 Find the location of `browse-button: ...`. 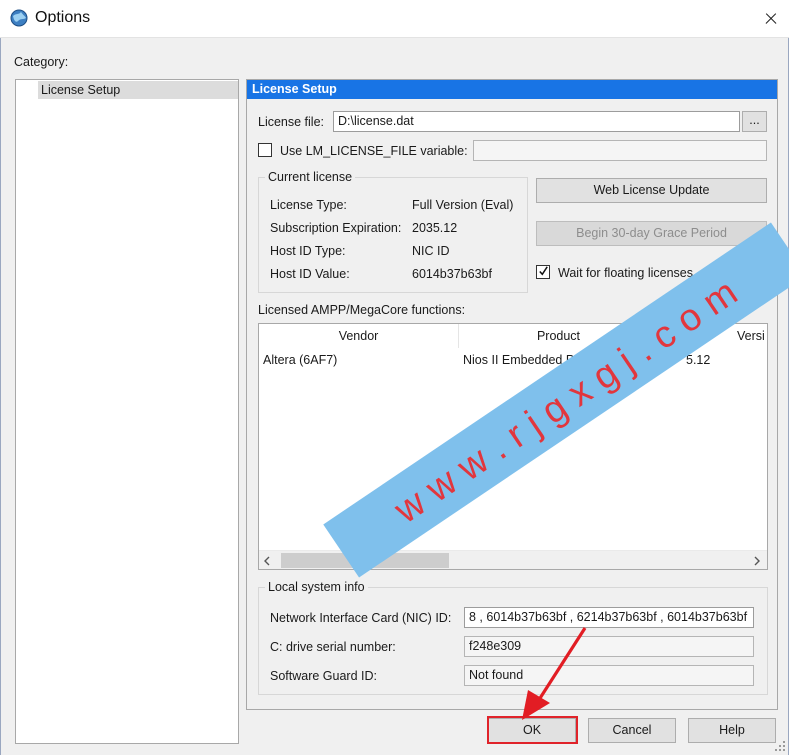

browse-button: ... is located at coordinates (754, 121).